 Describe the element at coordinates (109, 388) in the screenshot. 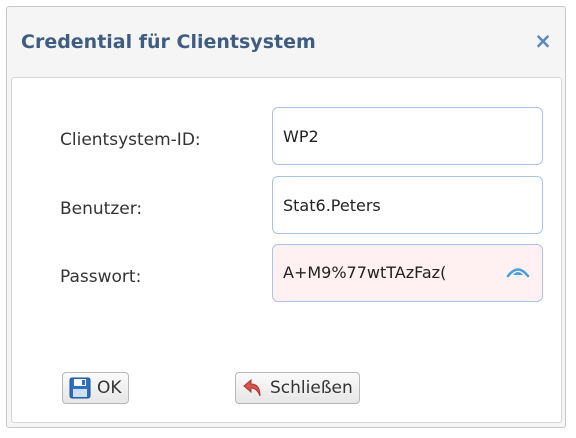

I see `ok-button-label: OK` at that location.